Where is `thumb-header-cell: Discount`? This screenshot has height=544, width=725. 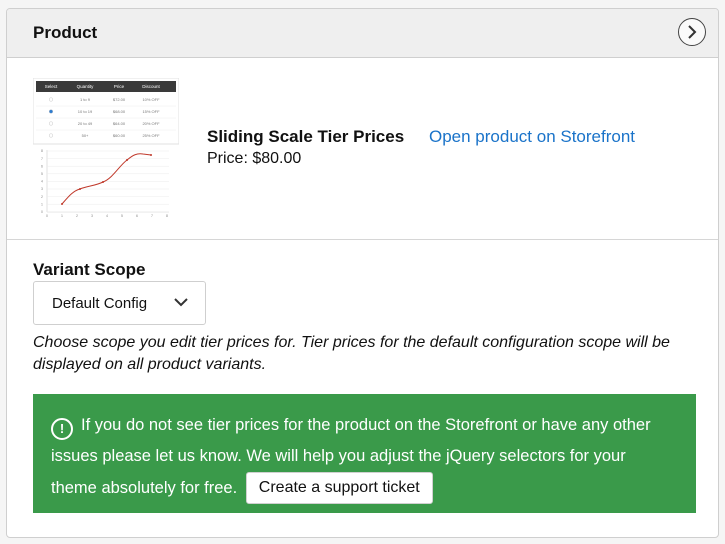
thumb-header-cell: Discount is located at coordinates (151, 86).